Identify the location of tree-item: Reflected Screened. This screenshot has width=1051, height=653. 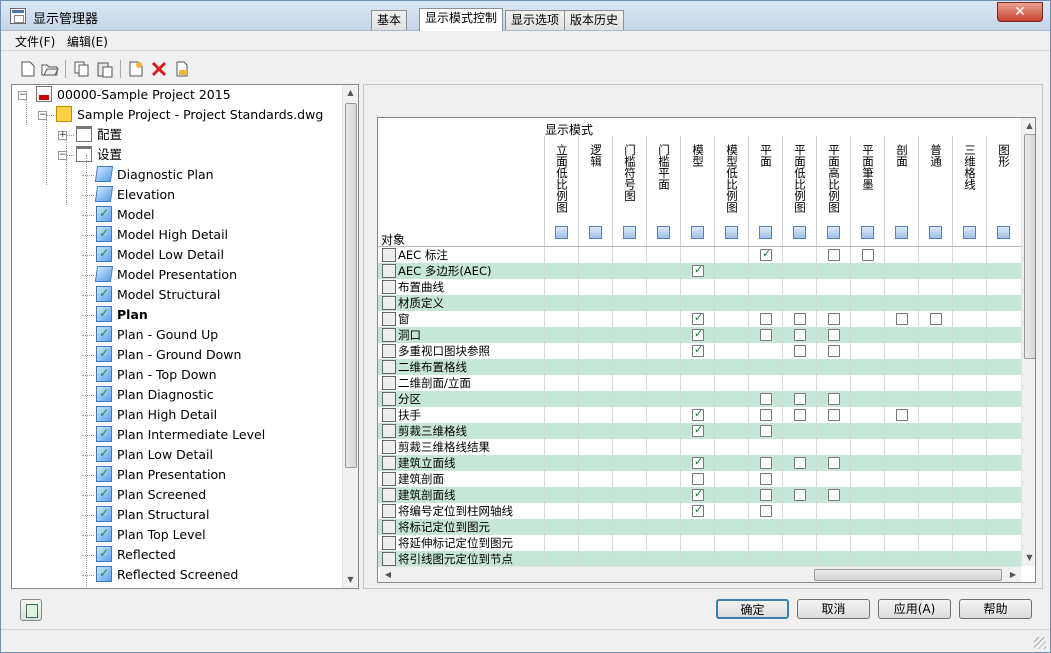
(167, 574).